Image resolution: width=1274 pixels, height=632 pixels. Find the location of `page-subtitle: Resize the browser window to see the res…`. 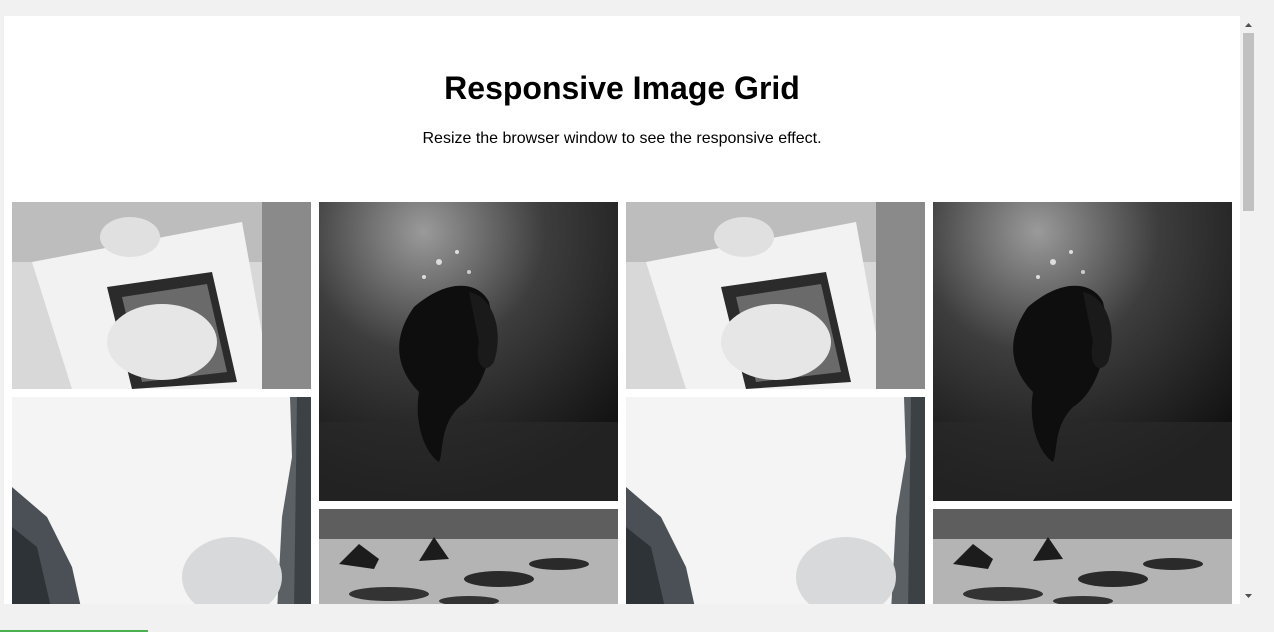

page-subtitle: Resize the browser window to see the res… is located at coordinates (622, 138).